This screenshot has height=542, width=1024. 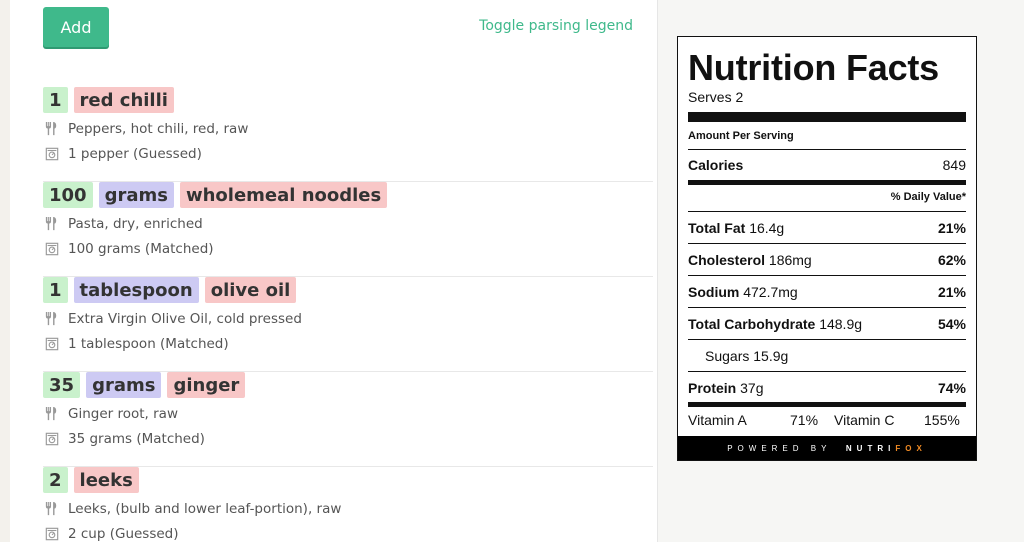 What do you see at coordinates (827, 292) in the screenshot?
I see `nutrient-row: Sodium 472.7mg 21%` at bounding box center [827, 292].